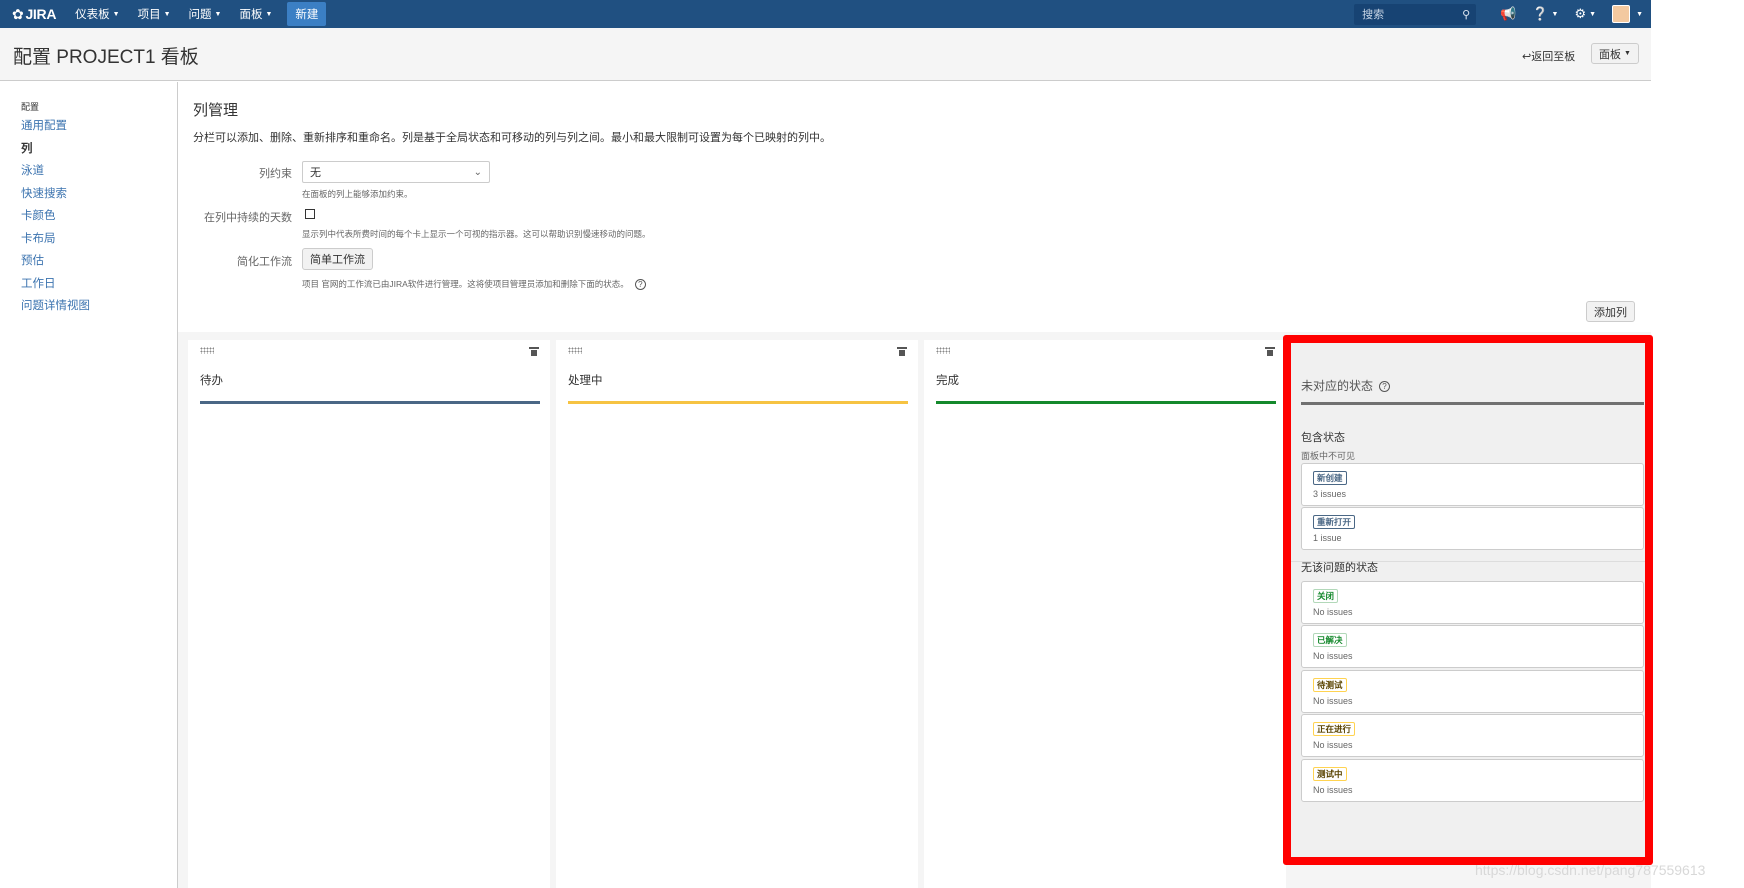 The image size is (1744, 888). I want to click on column-name: 完成, so click(947, 380).